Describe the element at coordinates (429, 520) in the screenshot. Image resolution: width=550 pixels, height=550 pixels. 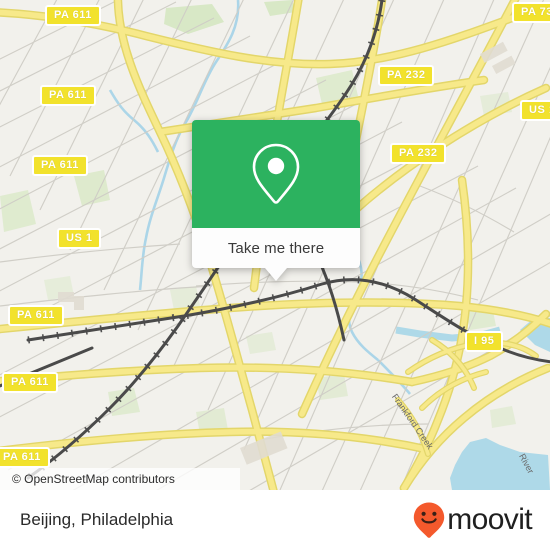
I see `moovit-pin-icon` at that location.